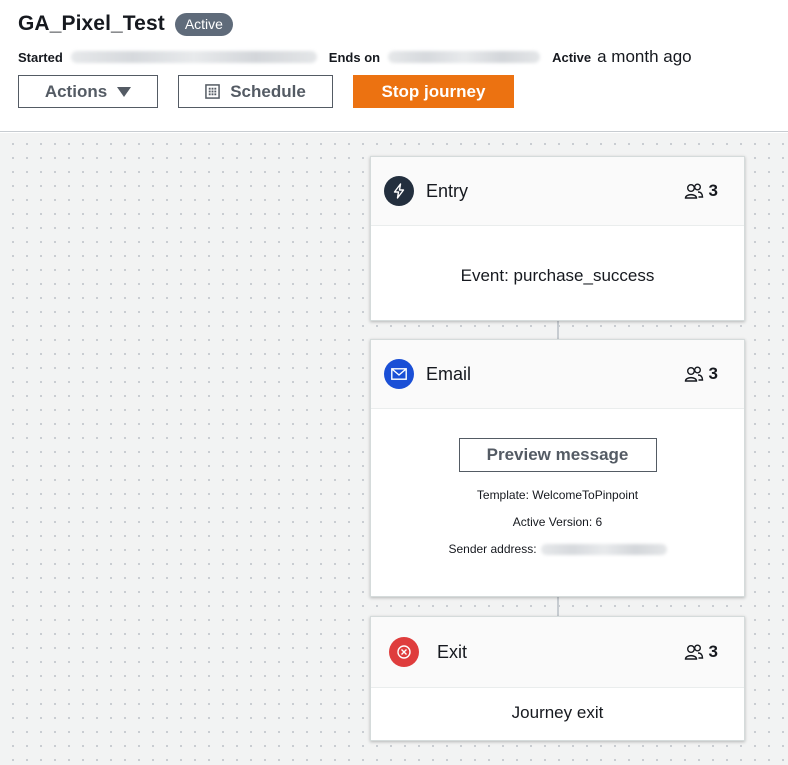  I want to click on close-circle-icon, so click(404, 652).